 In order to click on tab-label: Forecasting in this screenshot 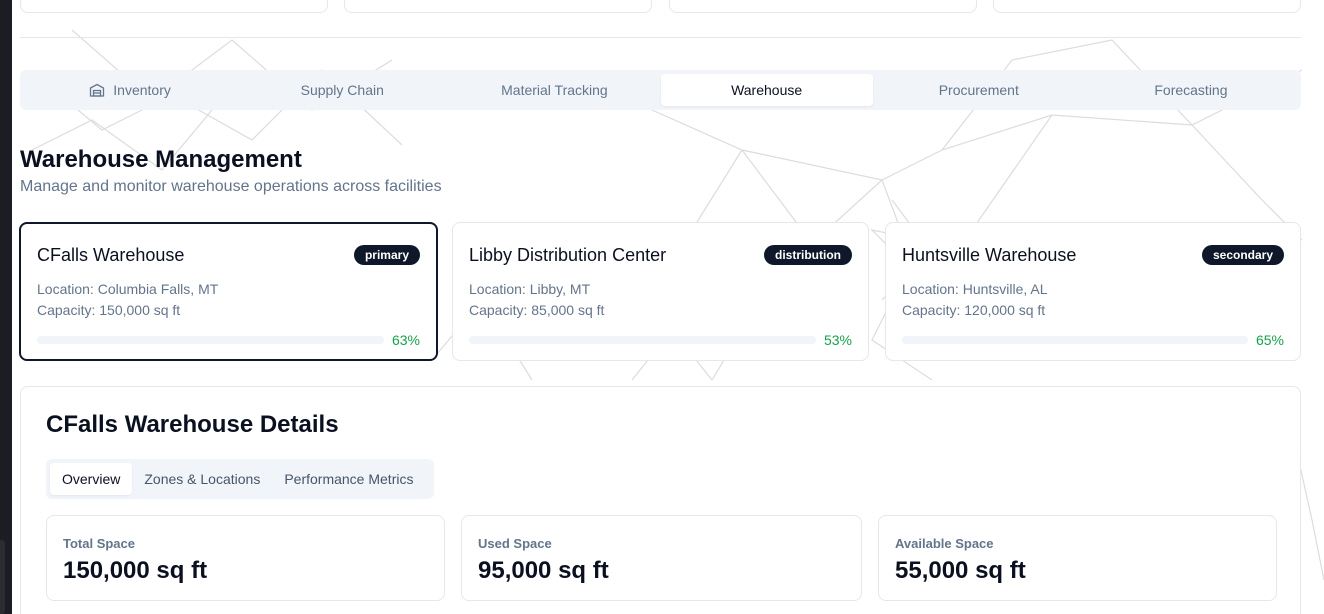, I will do `click(1191, 90)`.